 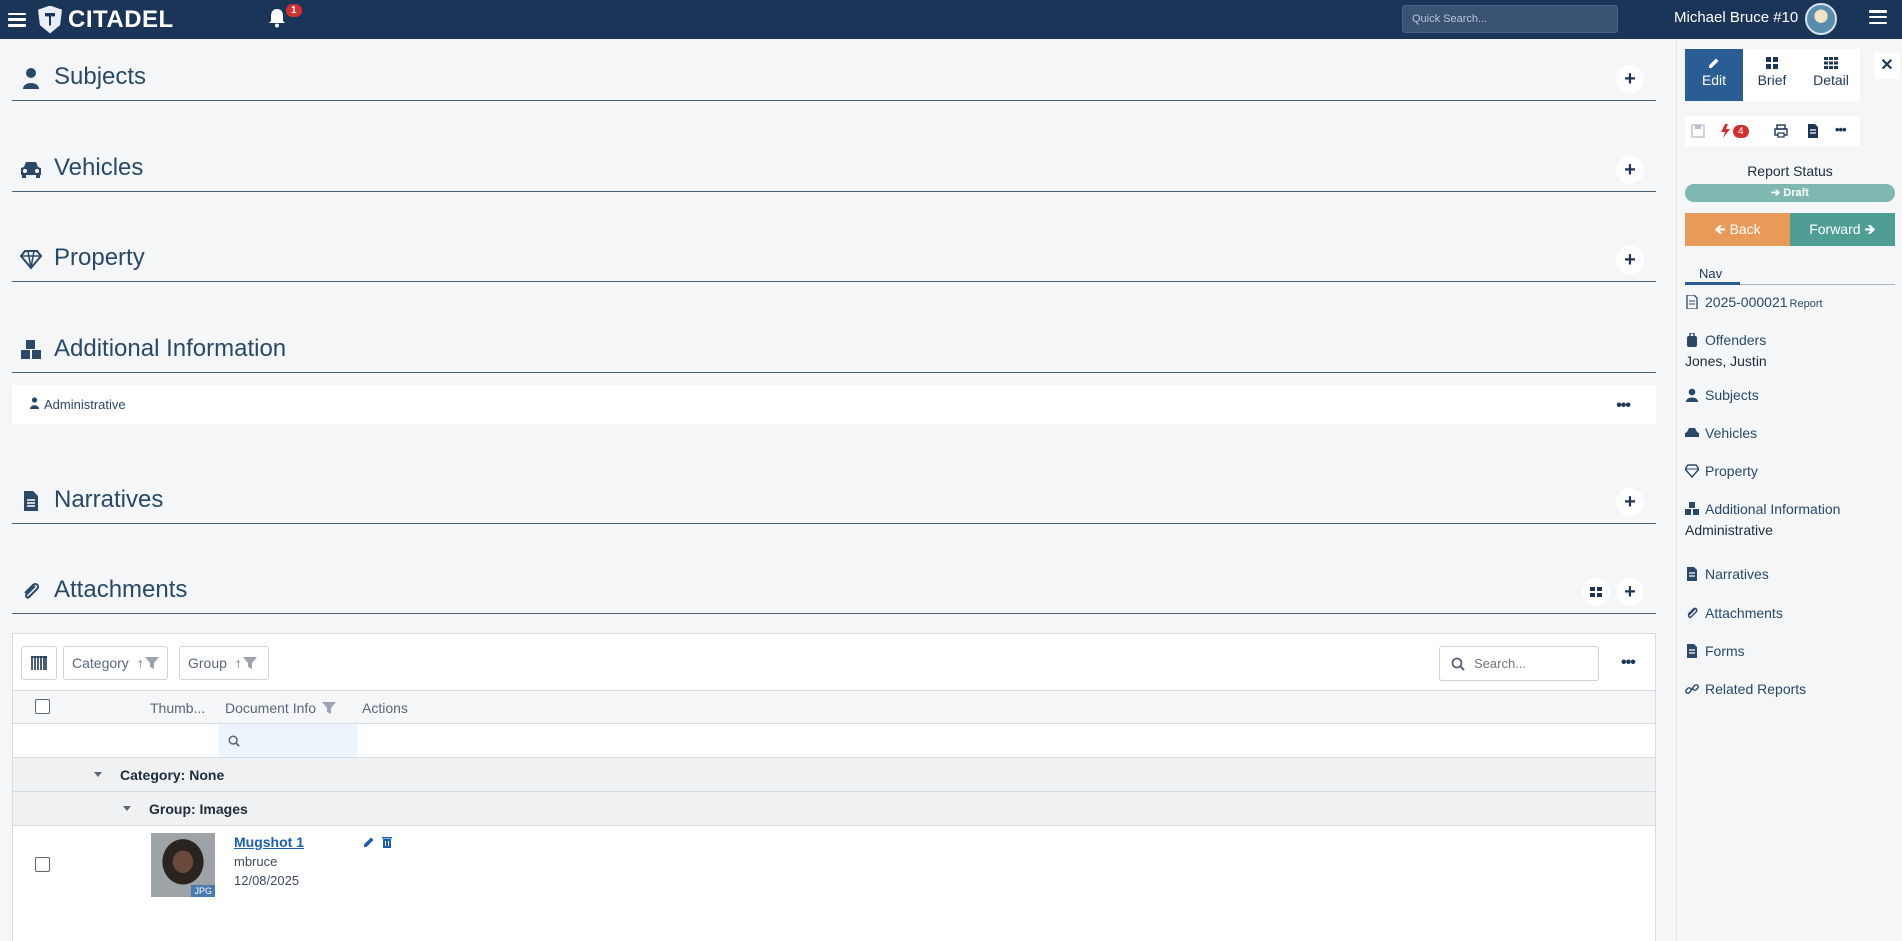 What do you see at coordinates (42, 706) in the screenshot?
I see `select-all-checkbox` at bounding box center [42, 706].